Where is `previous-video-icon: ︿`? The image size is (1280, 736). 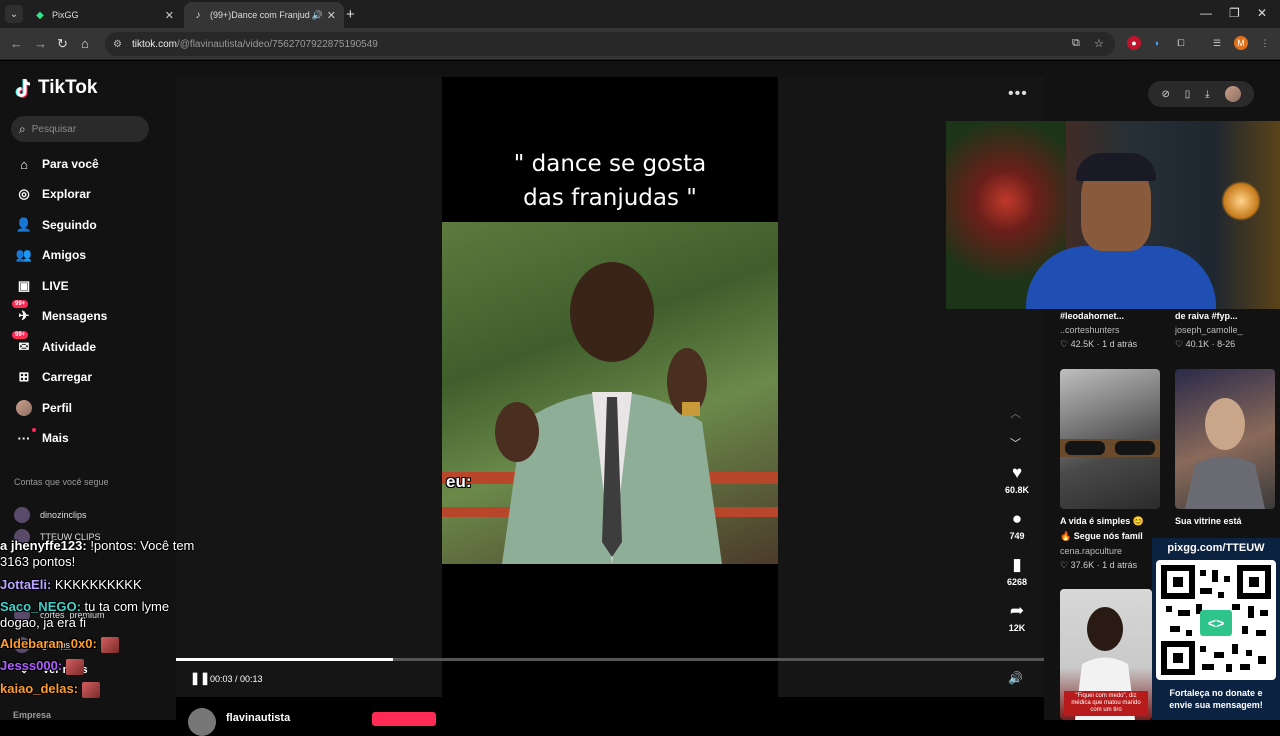 previous-video-icon: ︿ is located at coordinates (1015, 413).